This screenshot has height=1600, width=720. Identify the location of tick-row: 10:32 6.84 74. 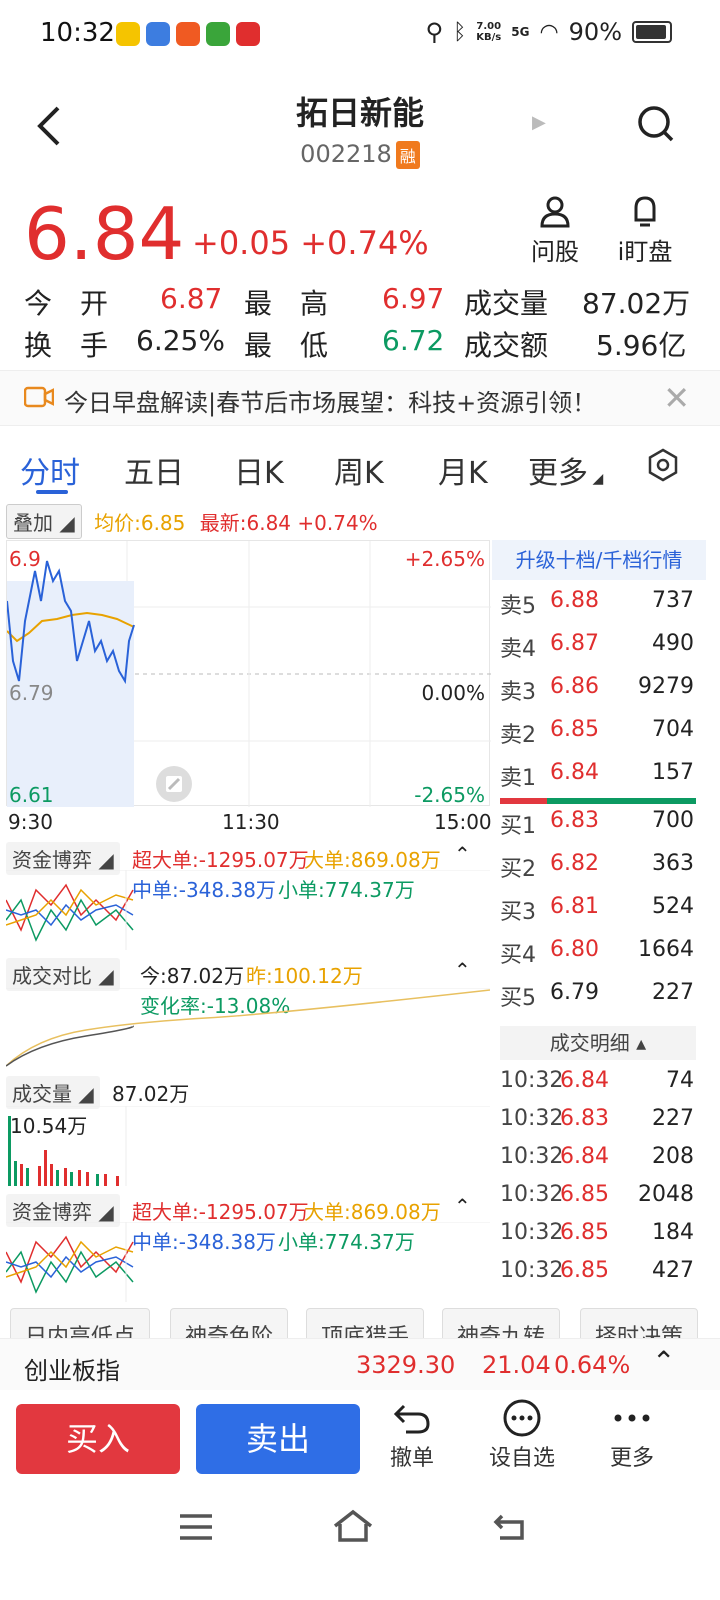
(597, 1080).